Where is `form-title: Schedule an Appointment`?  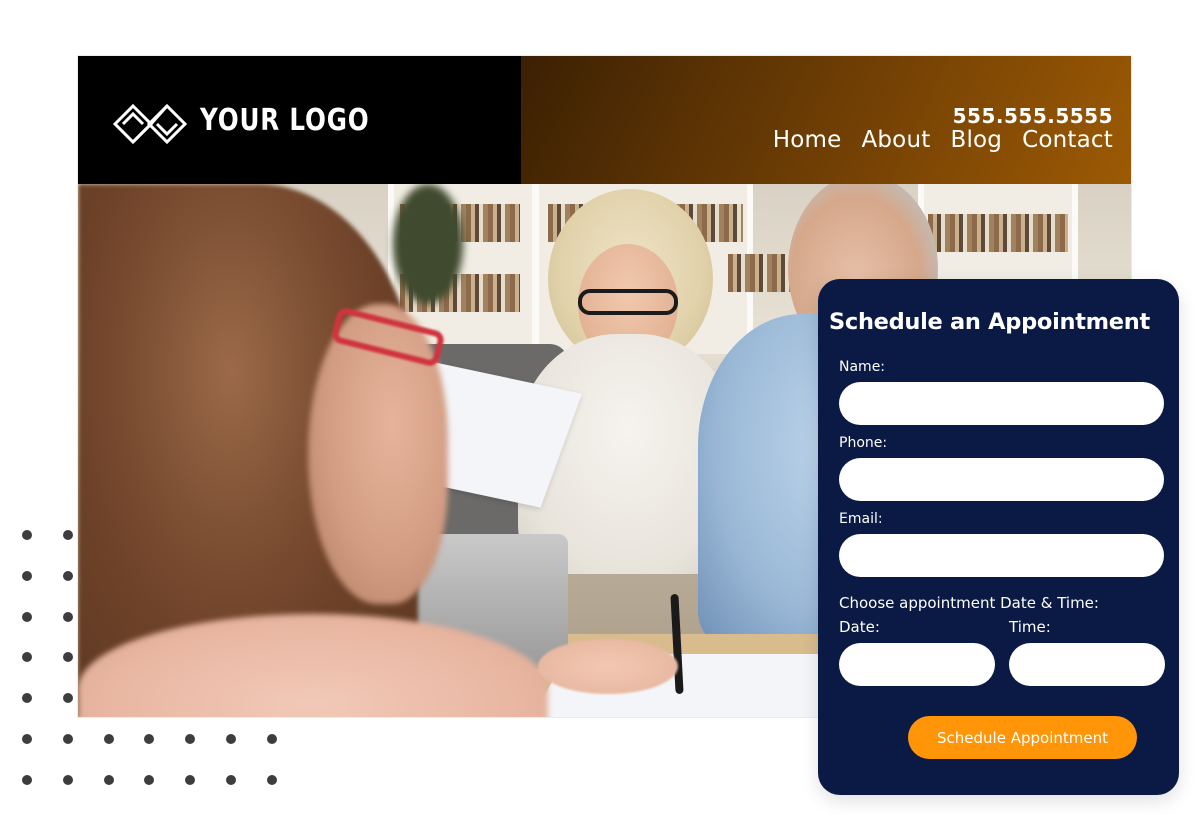 form-title: Schedule an Appointment is located at coordinates (989, 322).